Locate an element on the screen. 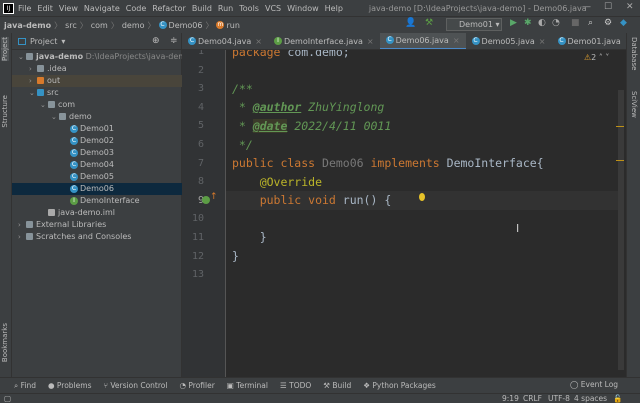  menu-help: Help is located at coordinates (334, 8).